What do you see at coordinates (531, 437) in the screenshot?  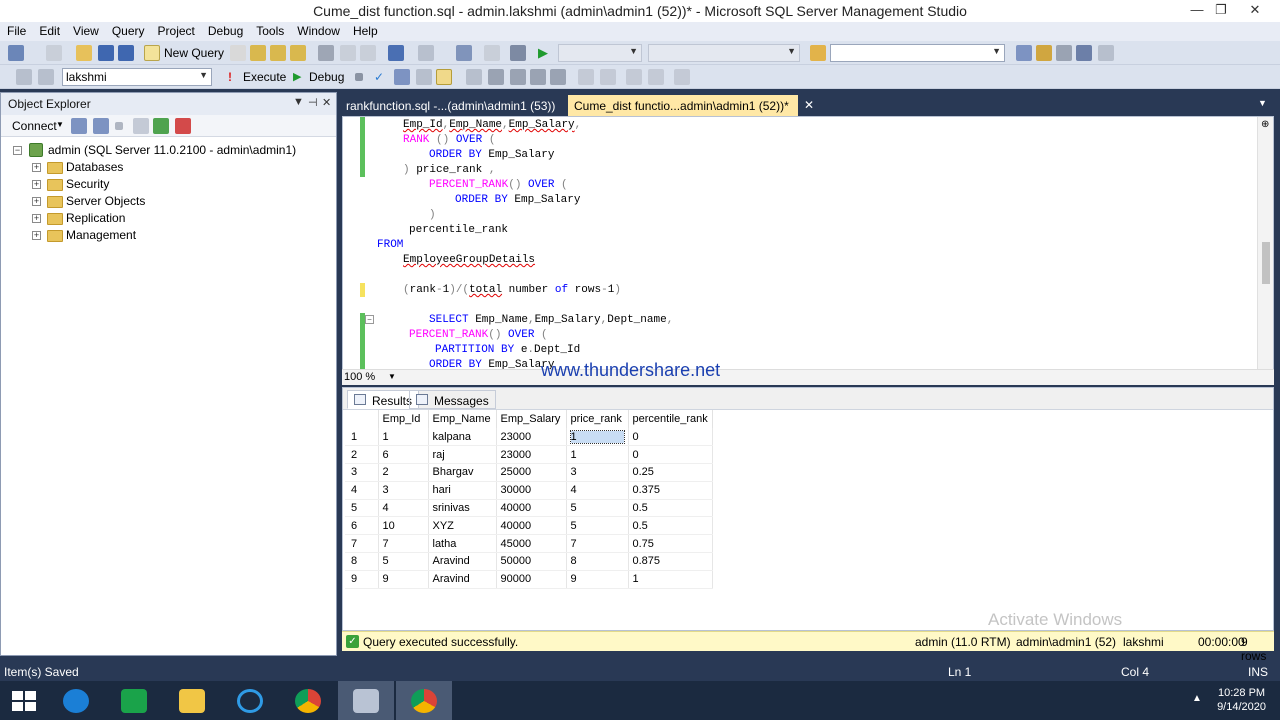 I see `table-cell: 23000` at bounding box center [531, 437].